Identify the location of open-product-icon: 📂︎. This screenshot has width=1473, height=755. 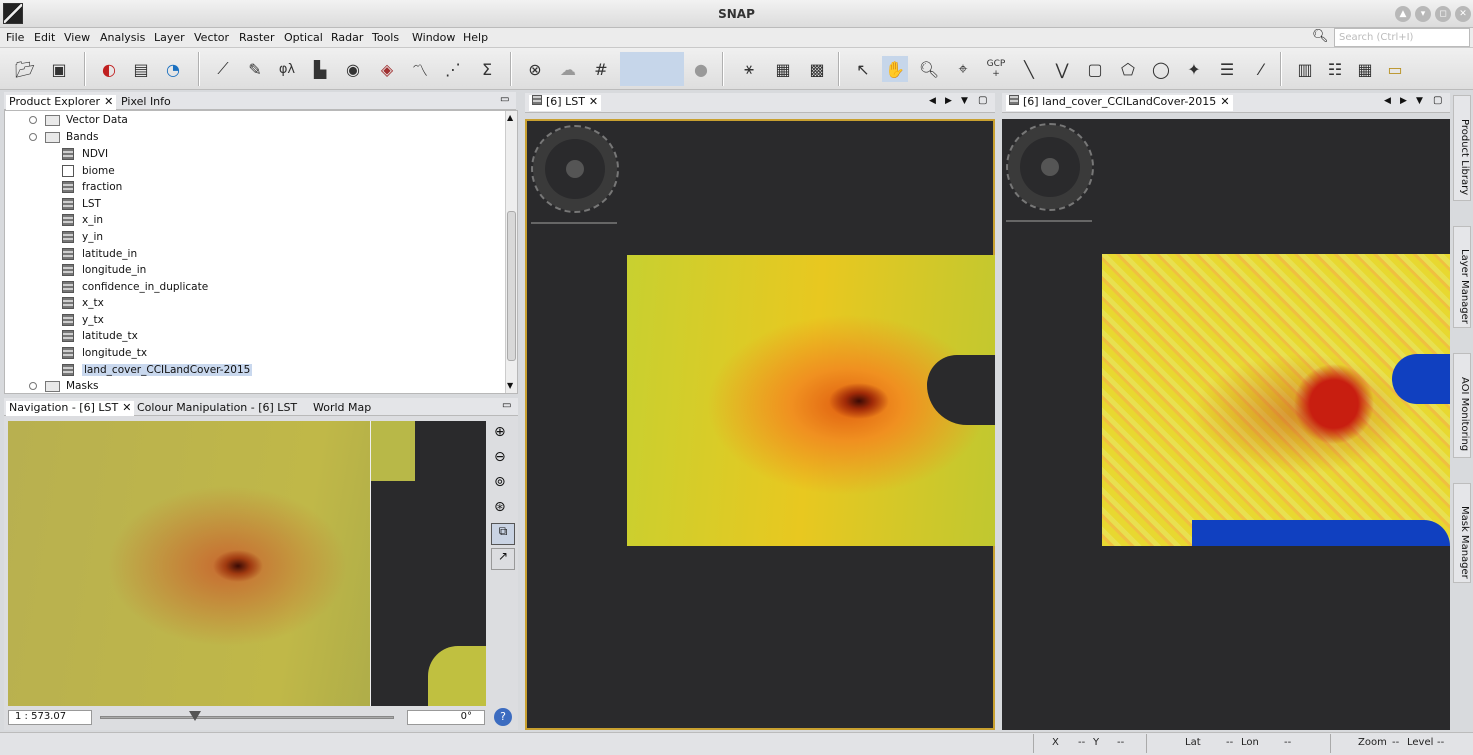
(25, 69).